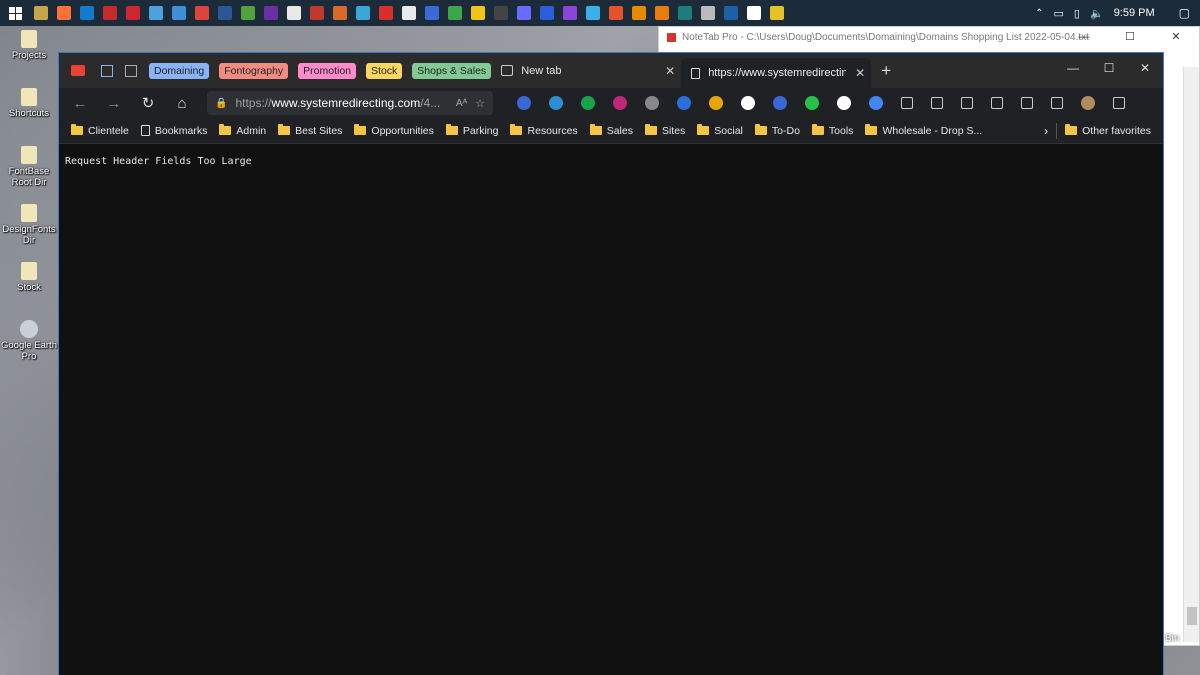 This screenshot has width=1200, height=675. Describe the element at coordinates (173, 131) in the screenshot. I see `bookmark-bookmarks: Bookmarks` at that location.